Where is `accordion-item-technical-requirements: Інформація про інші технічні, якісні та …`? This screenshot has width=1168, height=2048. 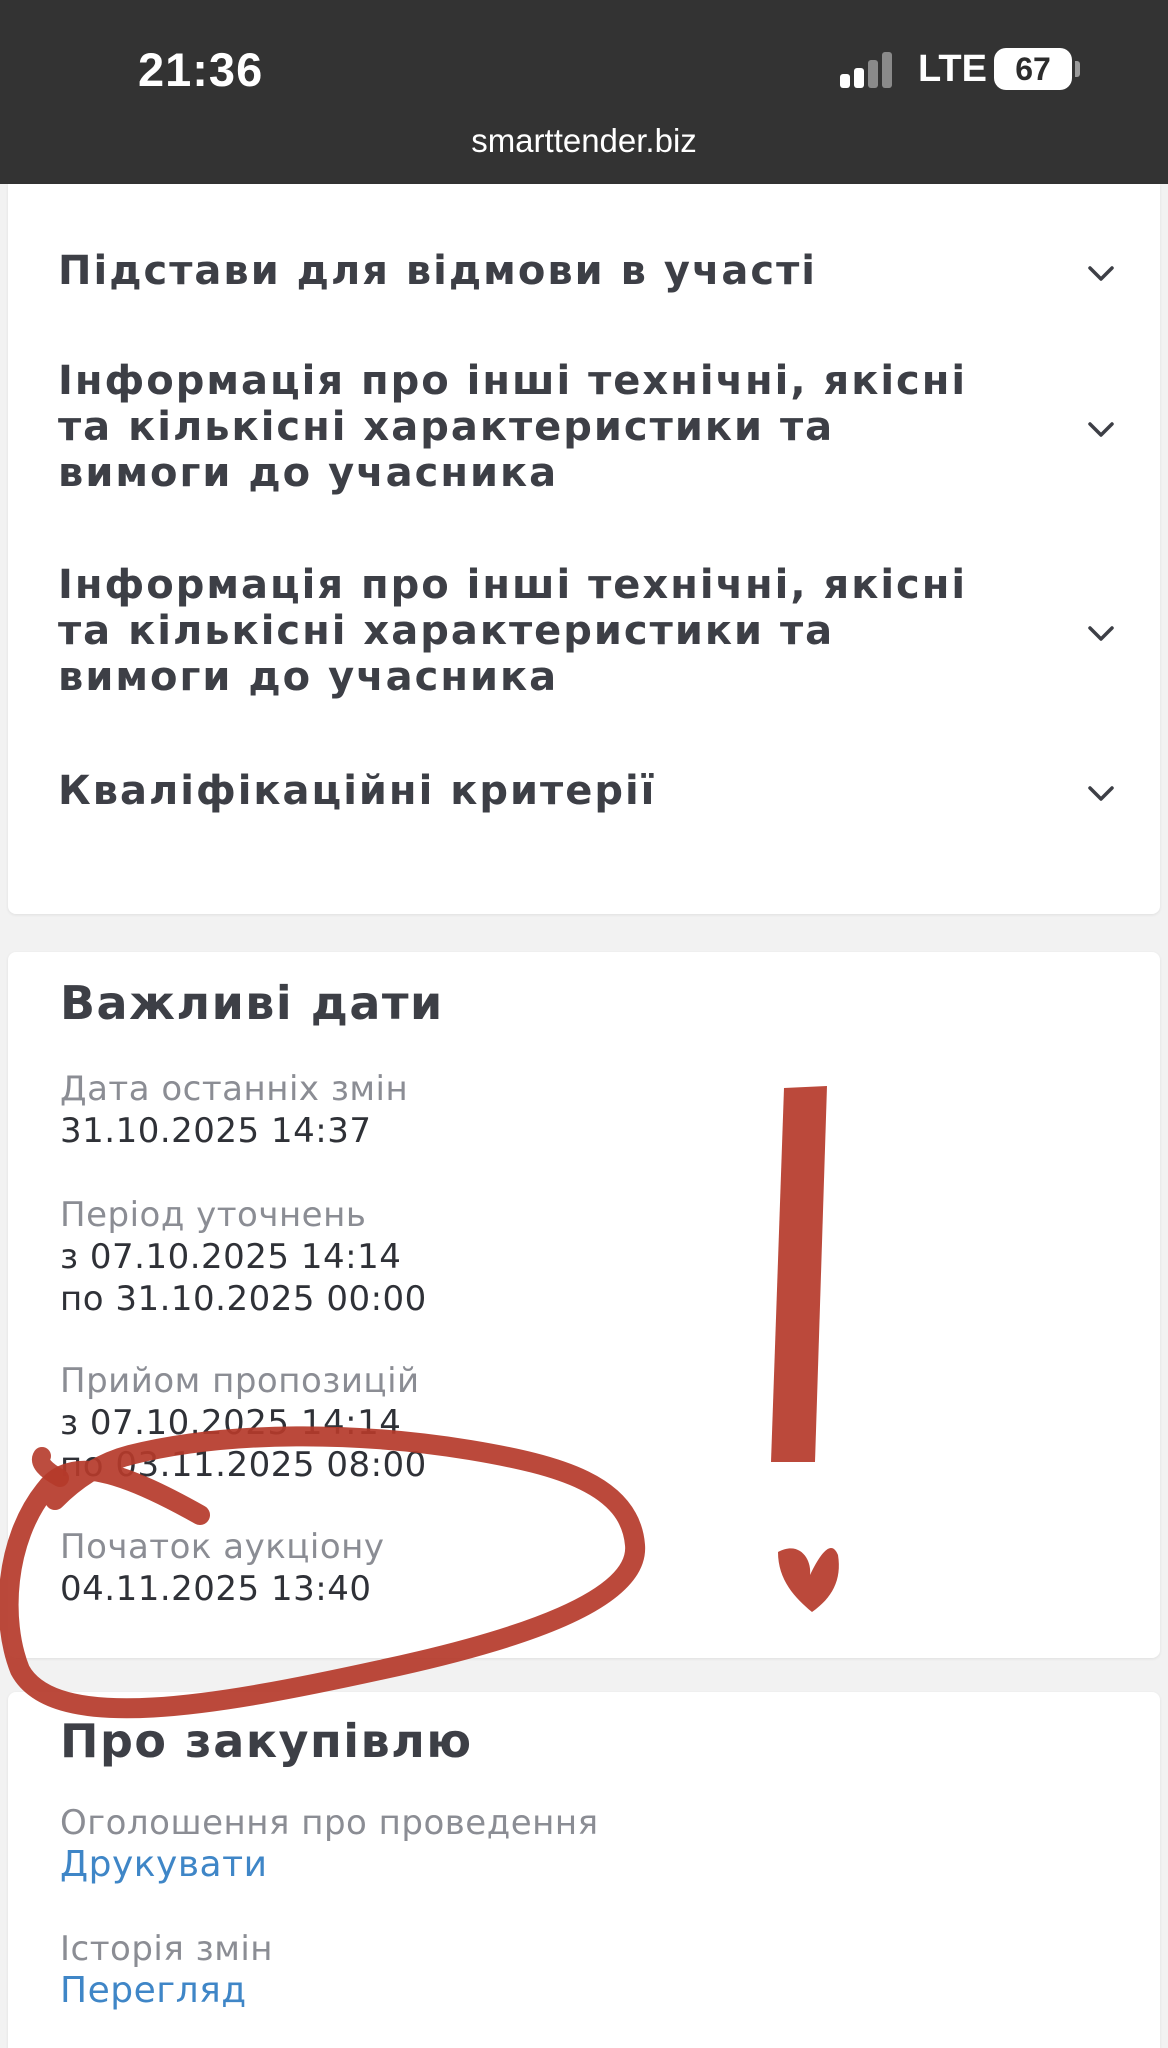
accordion-item-technical-requirements: Інформація про інші технічні, якісні та … is located at coordinates (588, 427).